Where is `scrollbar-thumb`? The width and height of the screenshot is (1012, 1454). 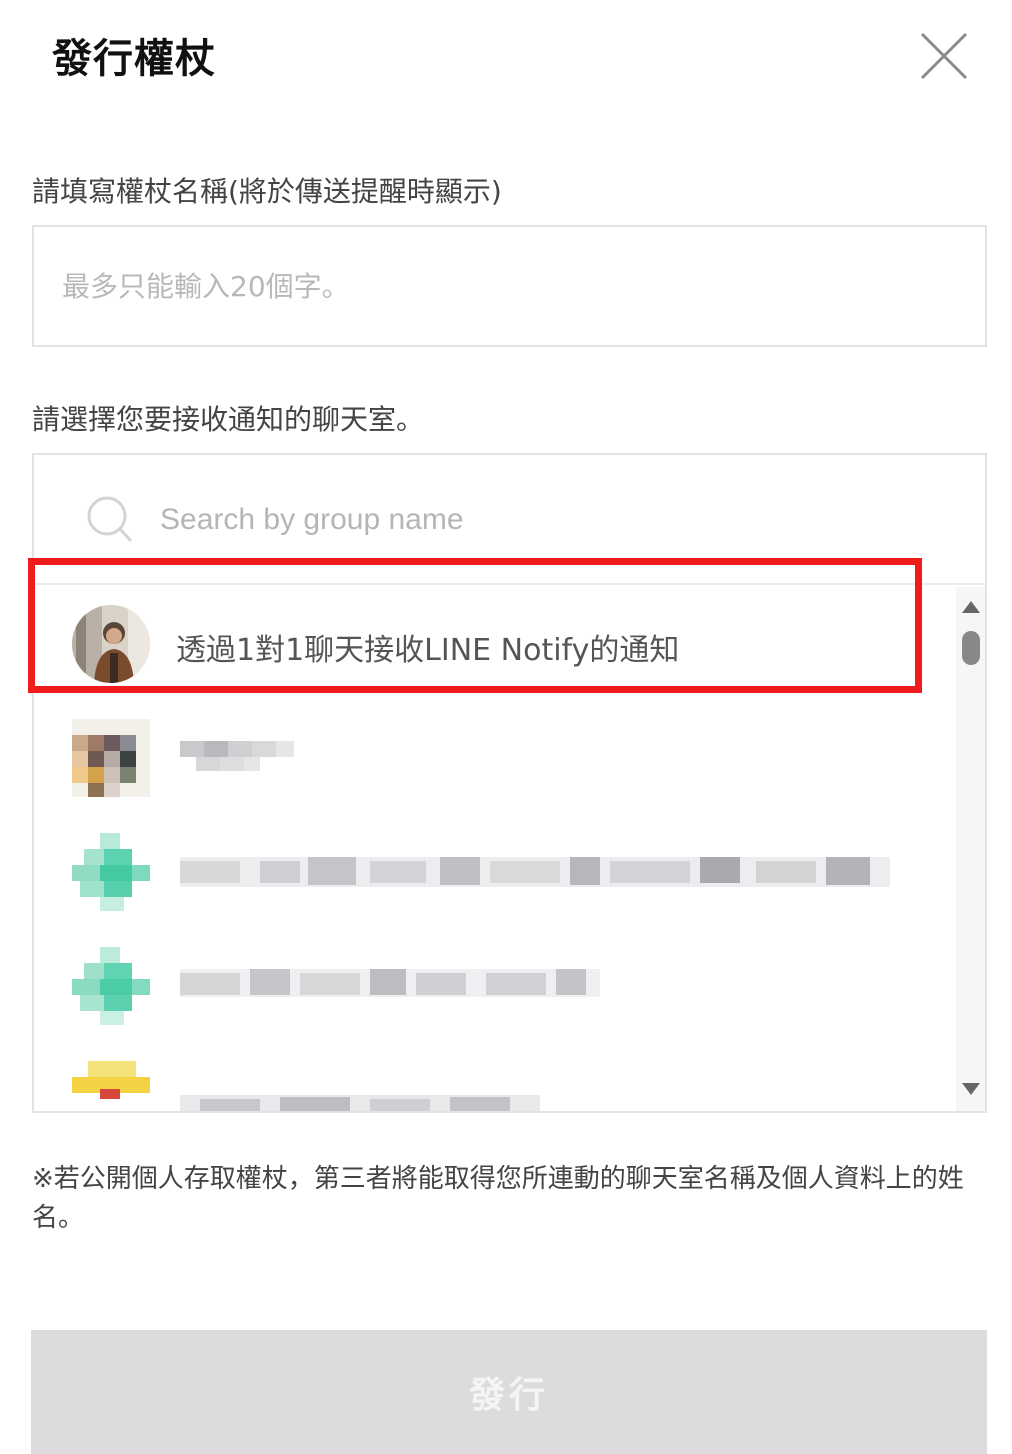
scrollbar-thumb is located at coordinates (971, 648).